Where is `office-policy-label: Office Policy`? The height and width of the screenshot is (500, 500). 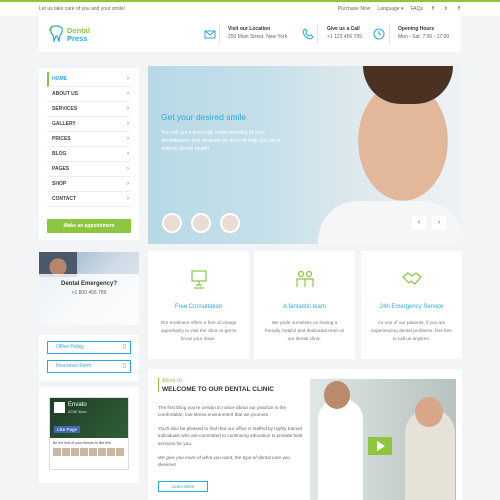
office-policy-label: Office Policy is located at coordinates (70, 347).